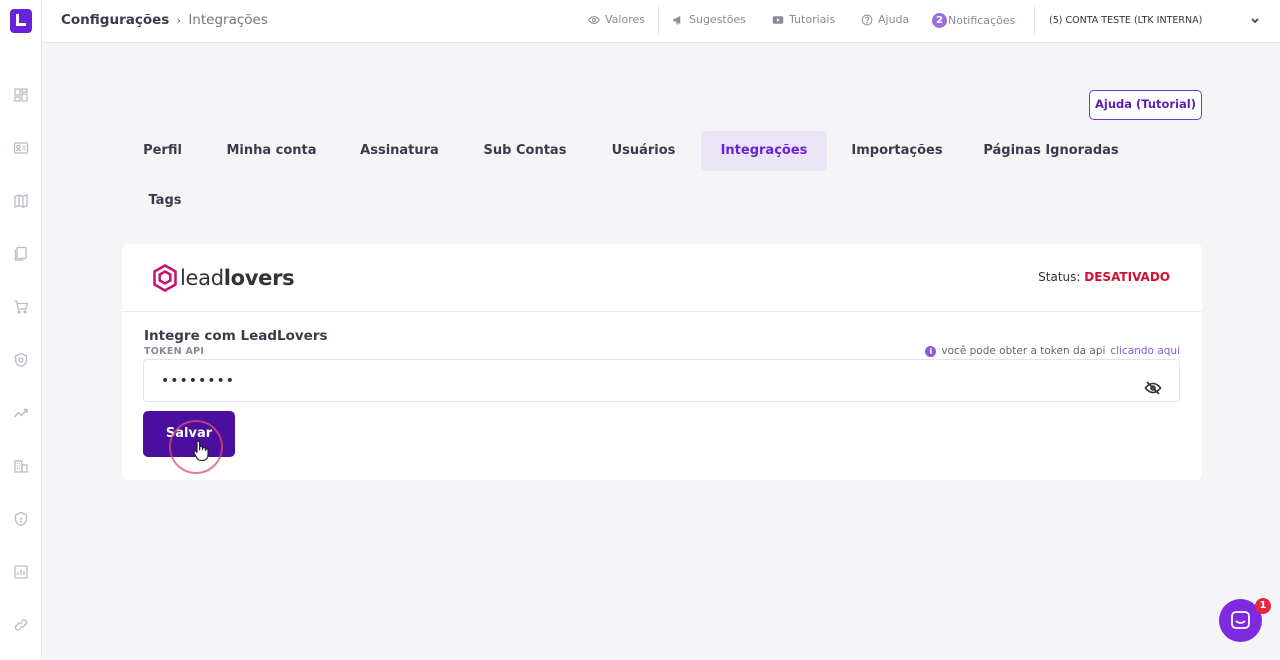 The image size is (1280, 660). Describe the element at coordinates (165, 278) in the screenshot. I see `leadlovers-hexagon-icon` at that location.